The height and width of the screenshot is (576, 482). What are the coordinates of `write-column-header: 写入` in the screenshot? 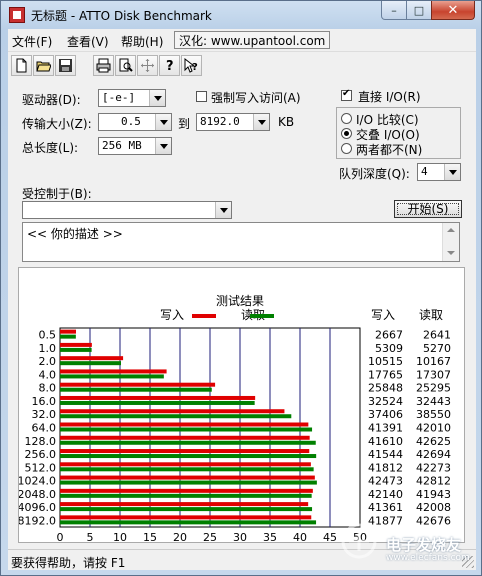 It's located at (383, 315).